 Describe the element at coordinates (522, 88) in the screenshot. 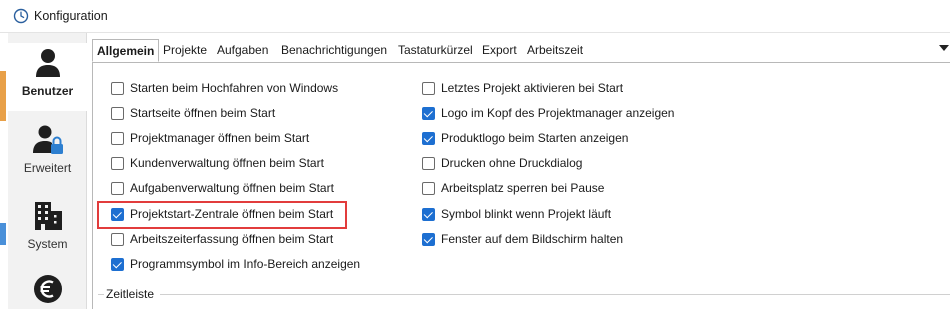

I see `option-letztes-projekt-aktivieren: Letztes Projekt aktivieren bei Start` at that location.